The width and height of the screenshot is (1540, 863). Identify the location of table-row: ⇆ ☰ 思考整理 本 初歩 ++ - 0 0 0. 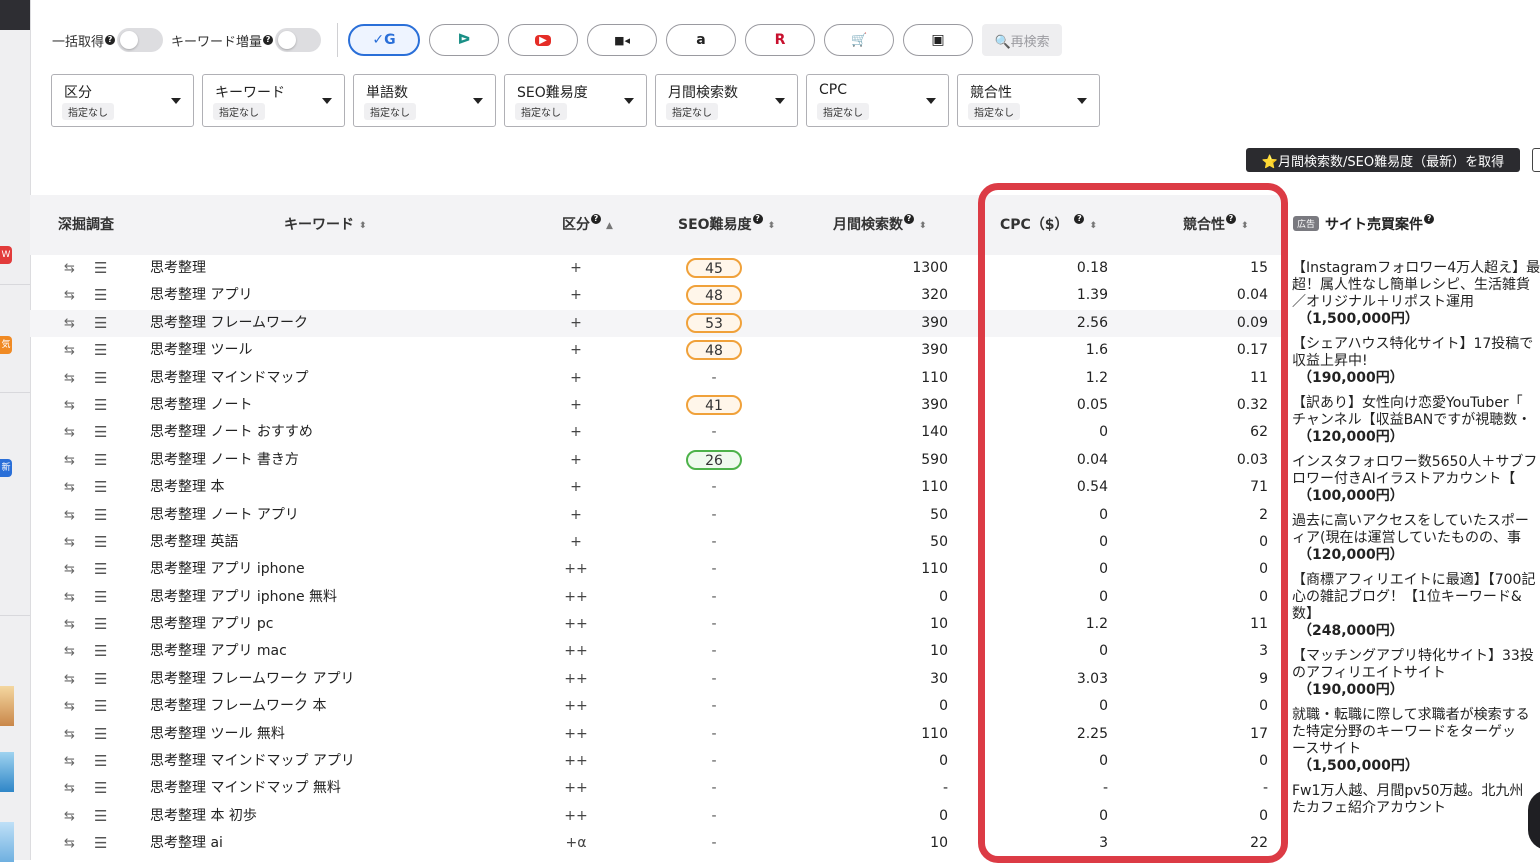
(656, 816).